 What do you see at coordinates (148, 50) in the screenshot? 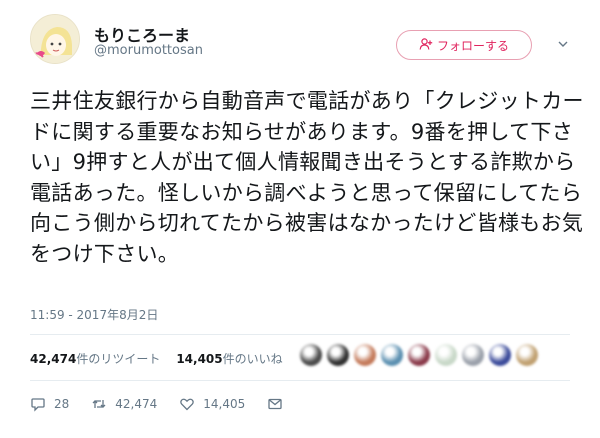
I see `user-handle: @morumottosan` at bounding box center [148, 50].